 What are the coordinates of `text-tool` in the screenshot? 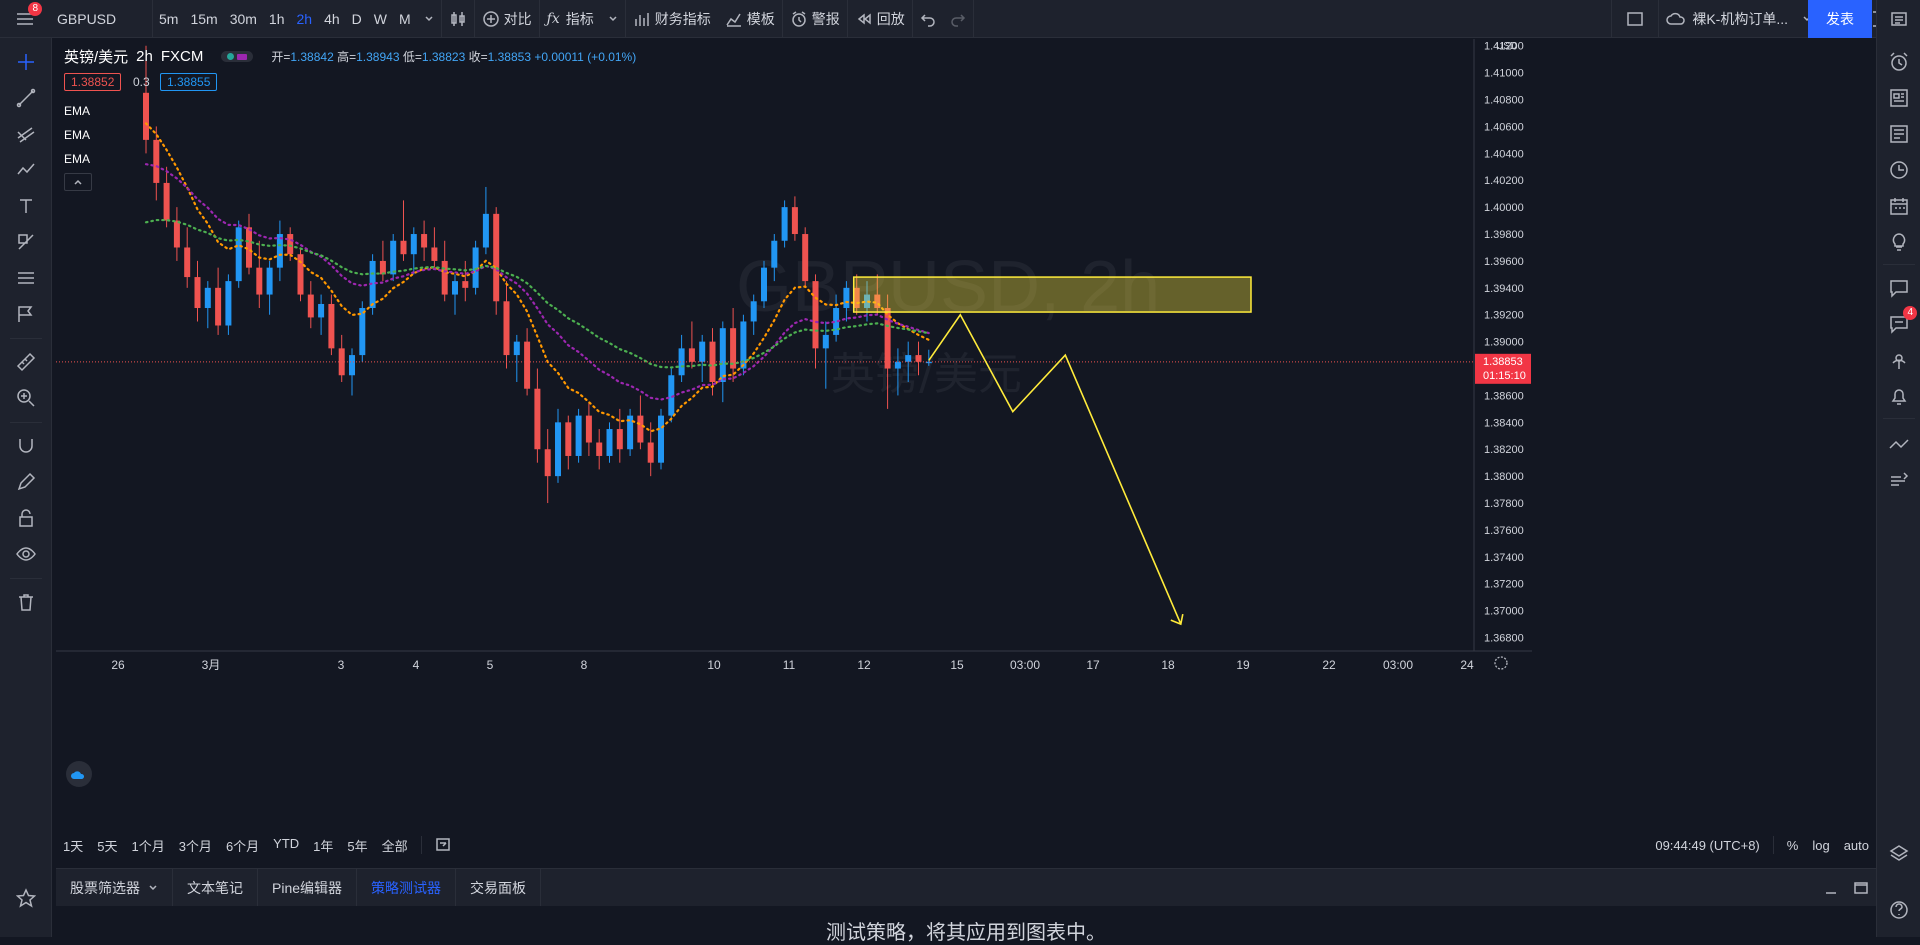 It's located at (26, 206).